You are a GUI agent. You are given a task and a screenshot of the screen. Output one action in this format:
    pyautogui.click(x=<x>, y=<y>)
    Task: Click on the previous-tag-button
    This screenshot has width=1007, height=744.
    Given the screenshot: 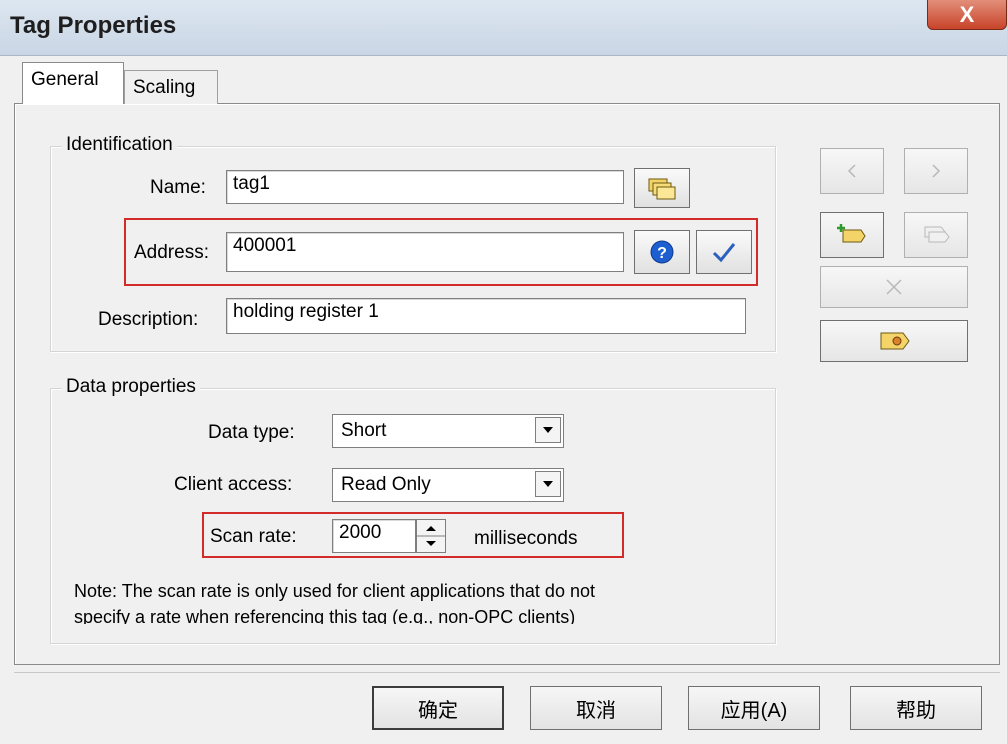 What is the action you would take?
    pyautogui.click(x=852, y=171)
    